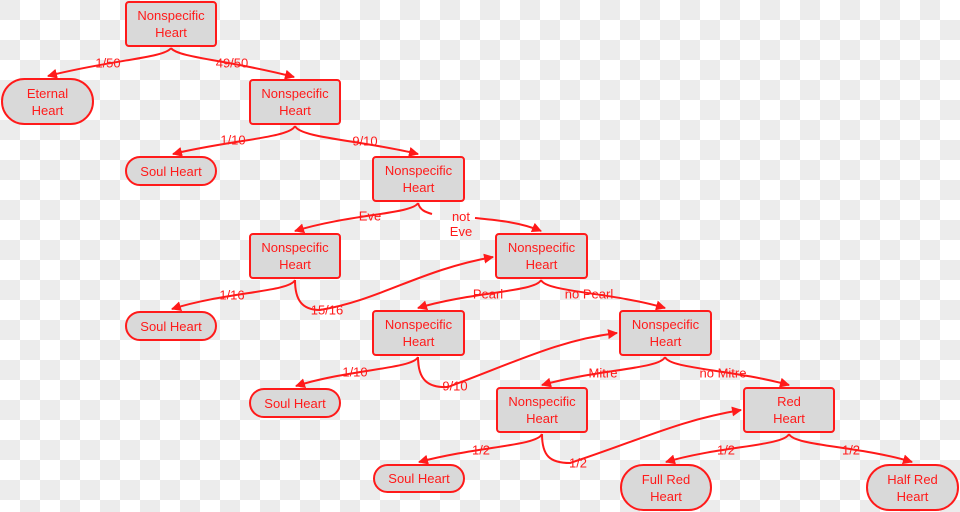 The height and width of the screenshot is (512, 960). I want to click on node-soul4: Soul Heart, so click(419, 478).